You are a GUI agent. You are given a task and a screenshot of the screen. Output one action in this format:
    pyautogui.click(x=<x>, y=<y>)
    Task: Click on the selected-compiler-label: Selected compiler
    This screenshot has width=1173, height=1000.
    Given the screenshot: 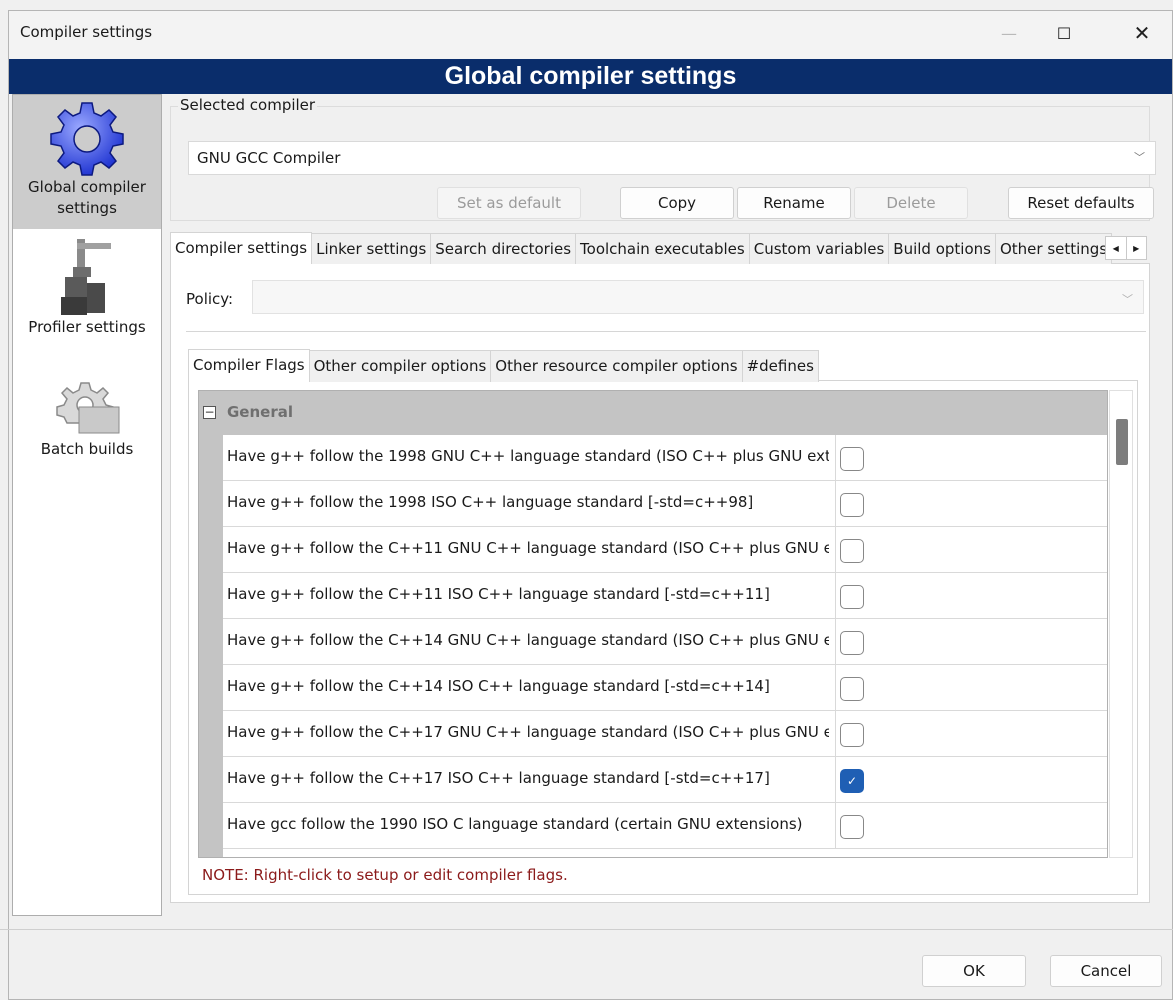 What is the action you would take?
    pyautogui.click(x=248, y=105)
    